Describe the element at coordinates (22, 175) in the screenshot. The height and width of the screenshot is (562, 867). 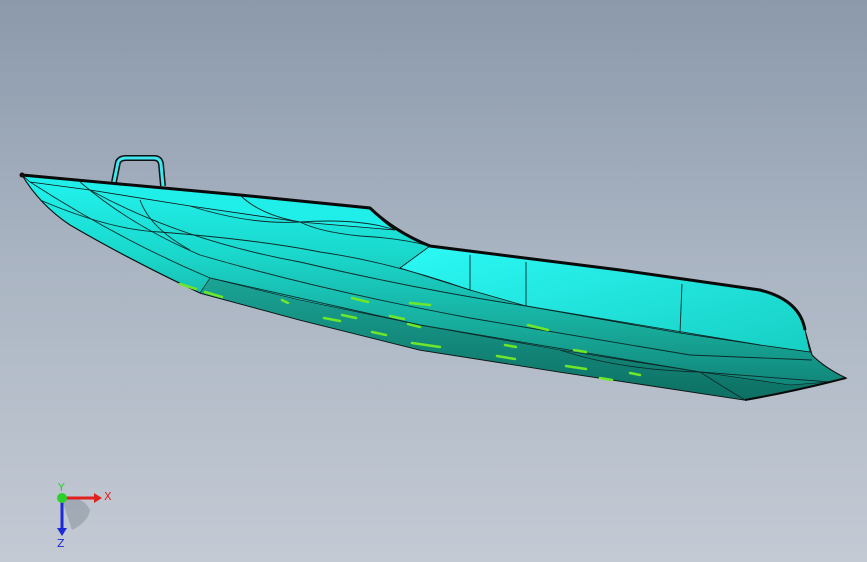
I see `stern-point` at that location.